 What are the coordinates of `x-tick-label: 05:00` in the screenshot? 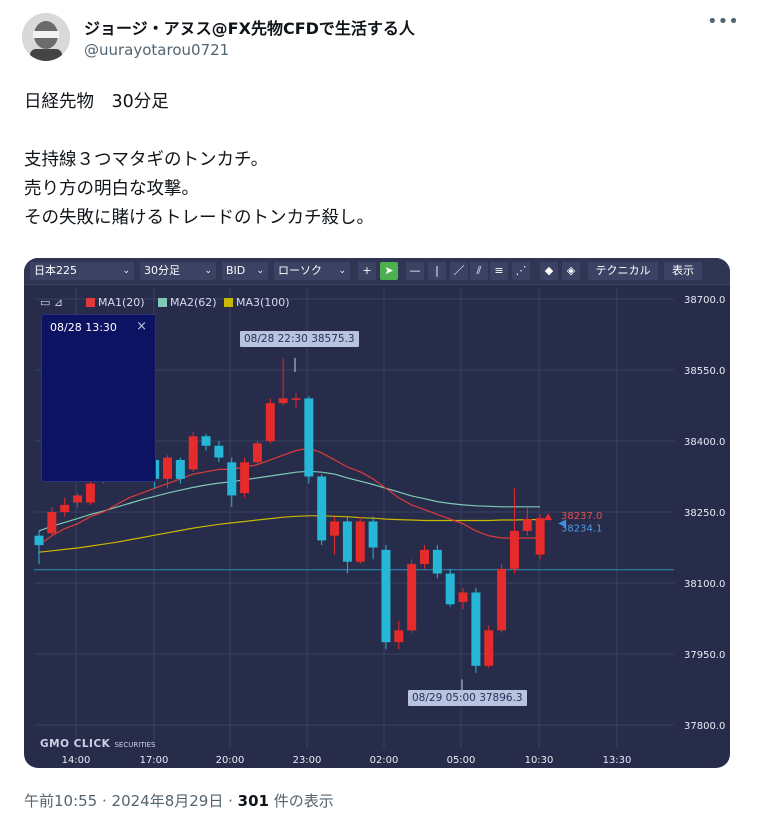 It's located at (461, 760).